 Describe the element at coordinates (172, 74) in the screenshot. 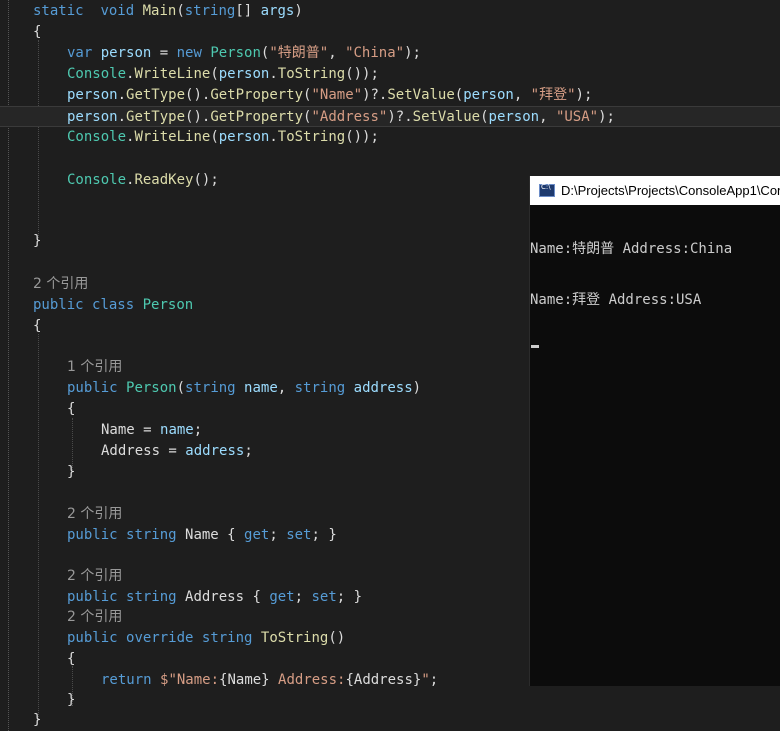

I see `code-token: WriteLine` at that location.